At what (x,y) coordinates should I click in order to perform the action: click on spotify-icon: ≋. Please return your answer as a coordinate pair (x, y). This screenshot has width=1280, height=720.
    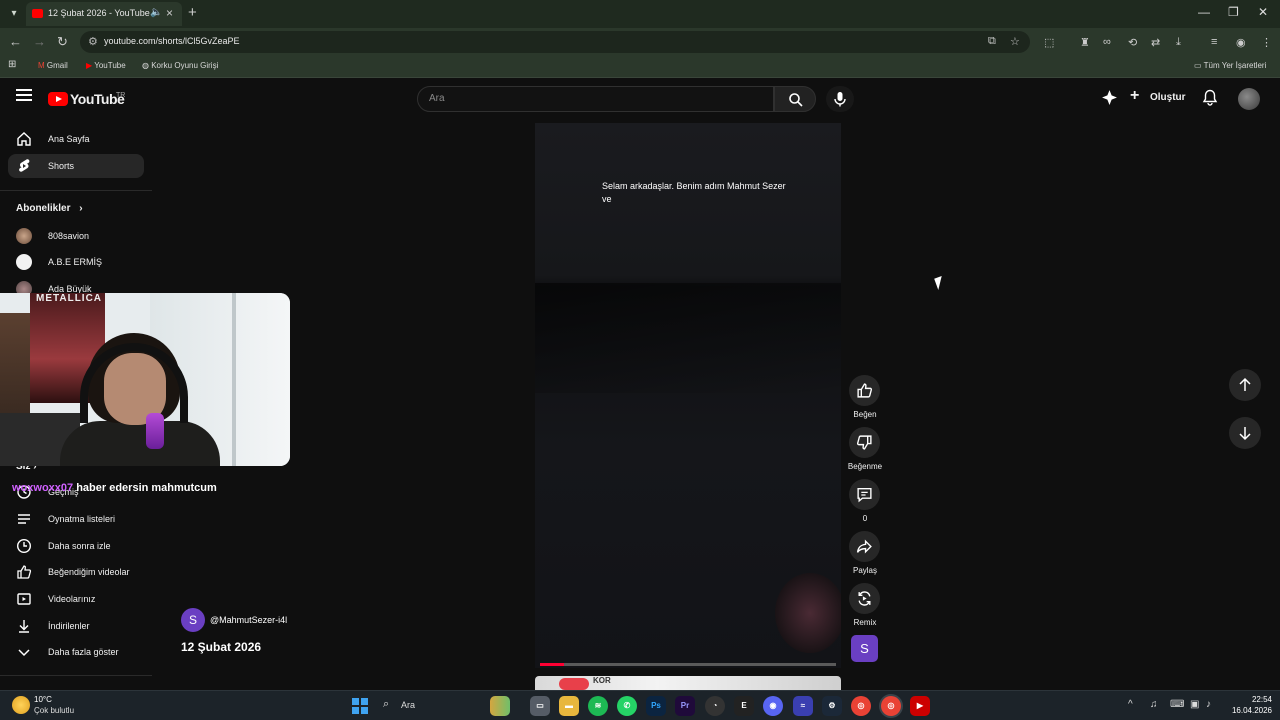
    Looking at the image, I should click on (598, 706).